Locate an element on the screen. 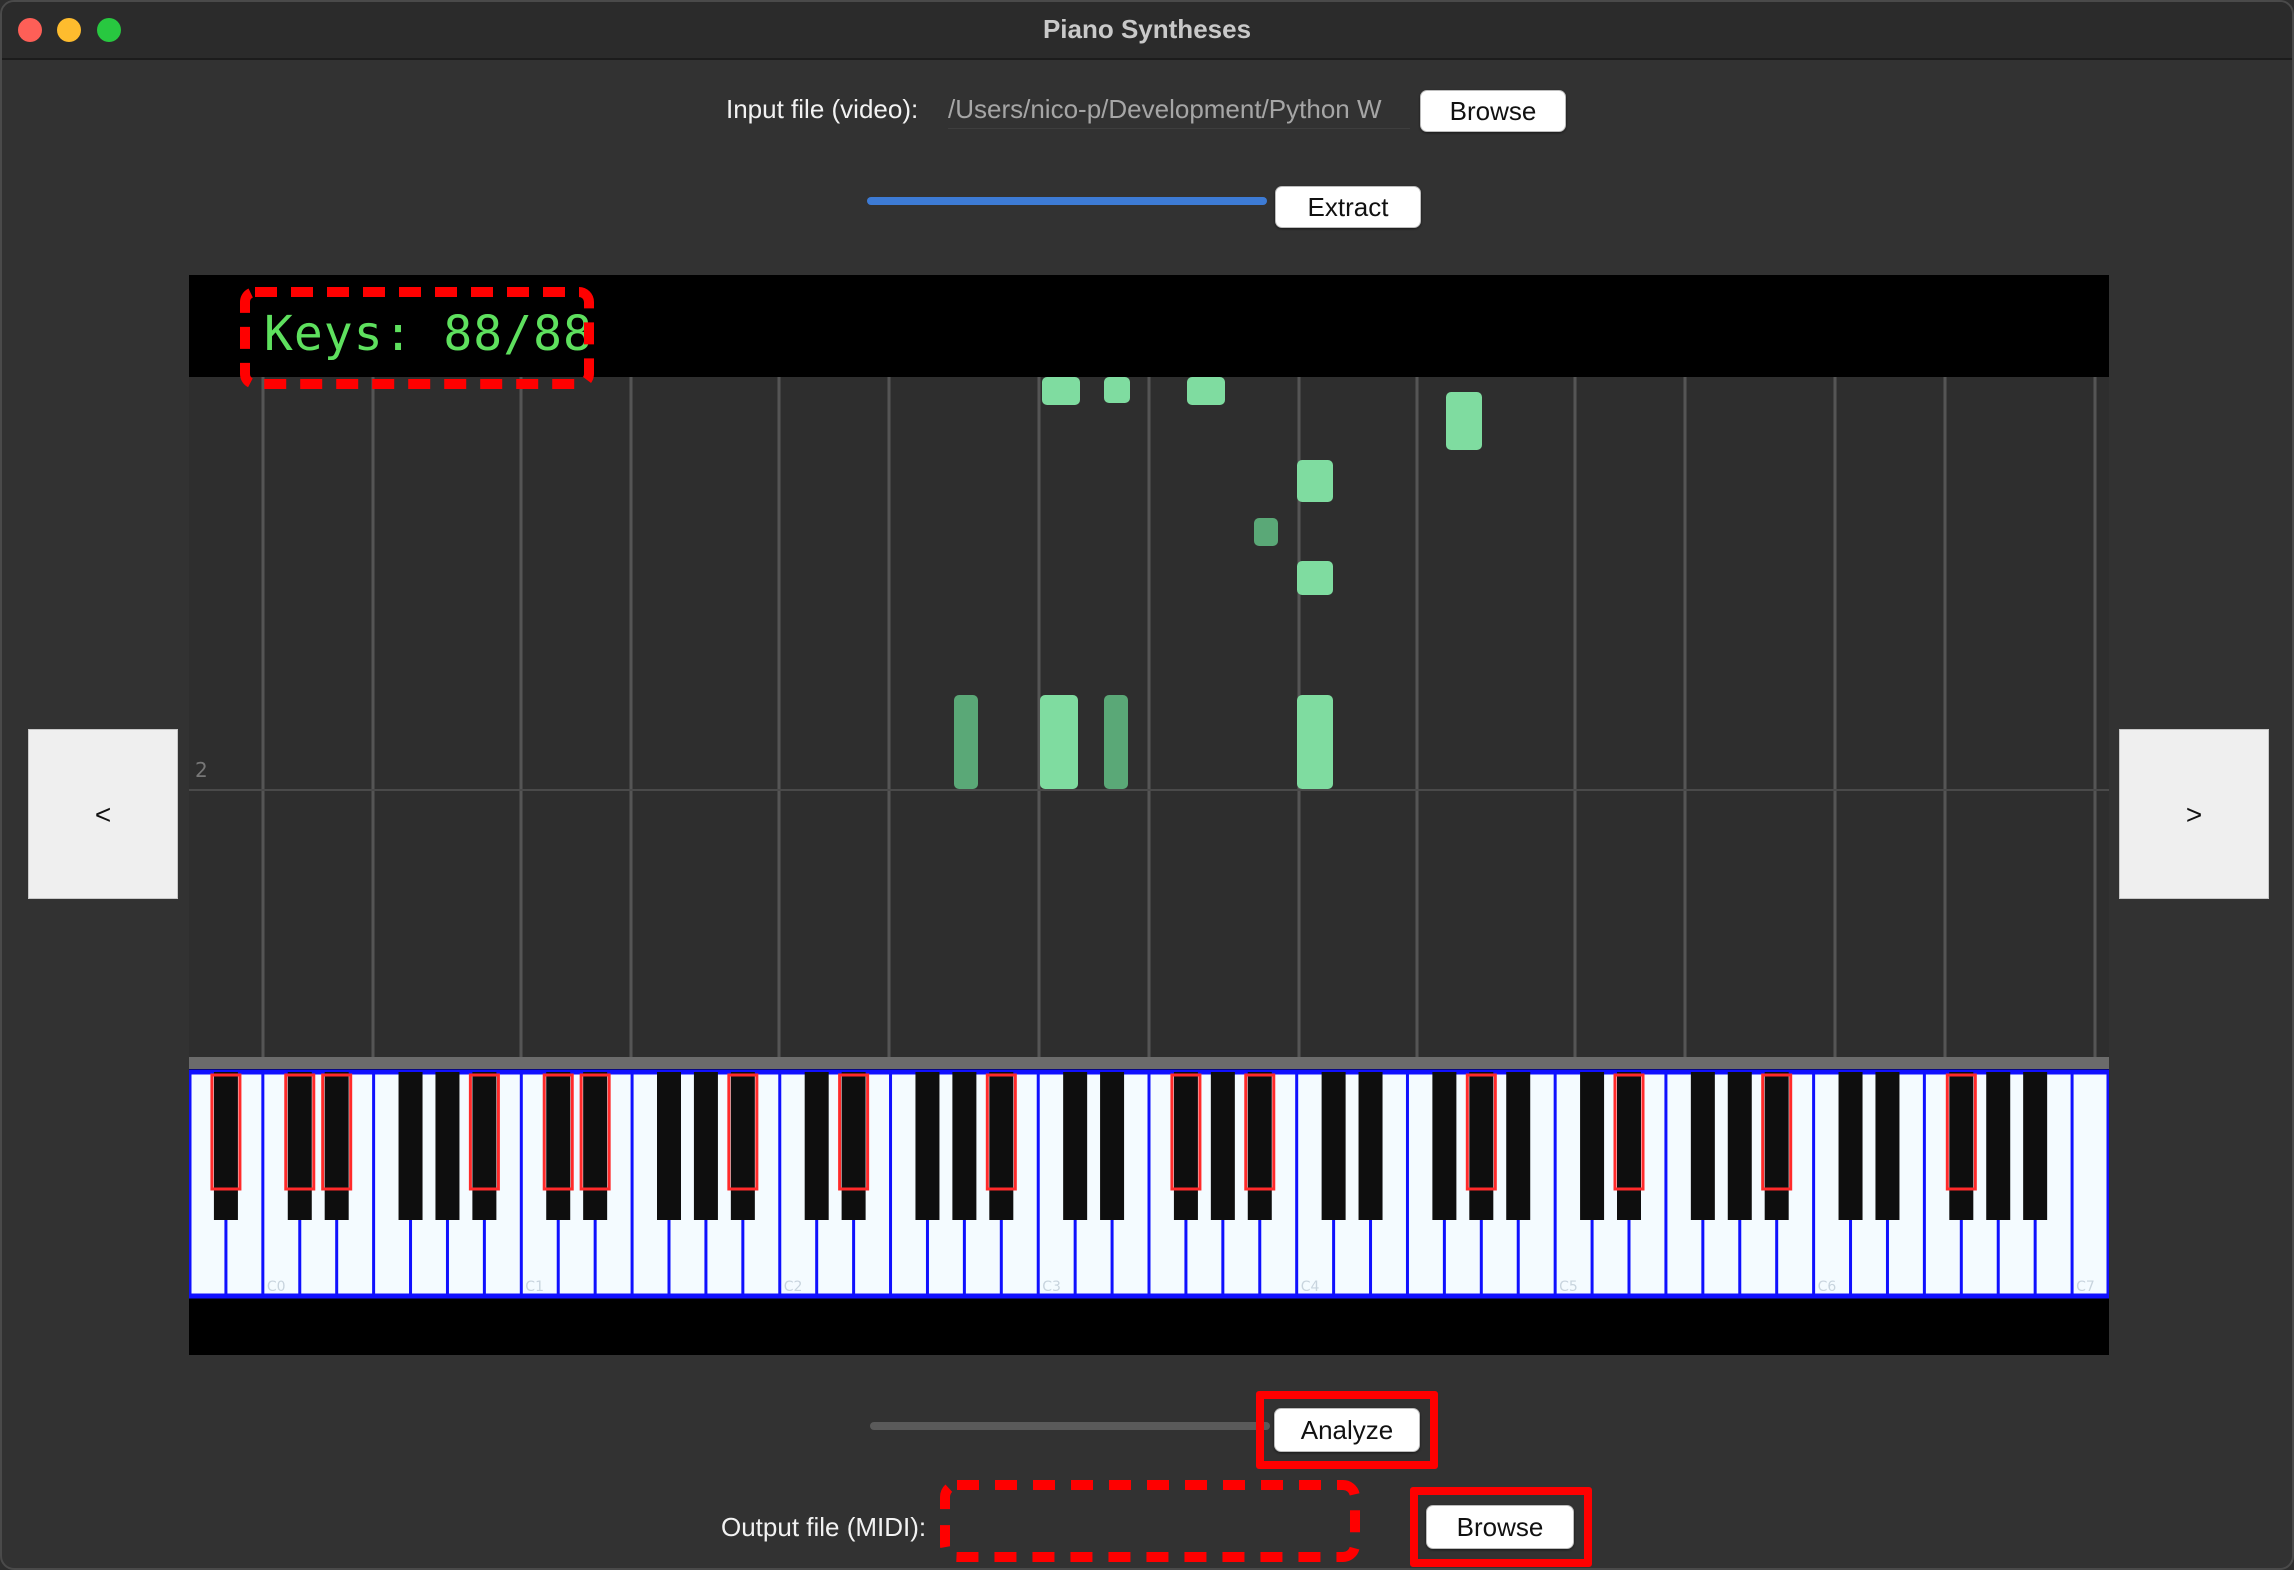  octave-label: C2 is located at coordinates (793, 1287).